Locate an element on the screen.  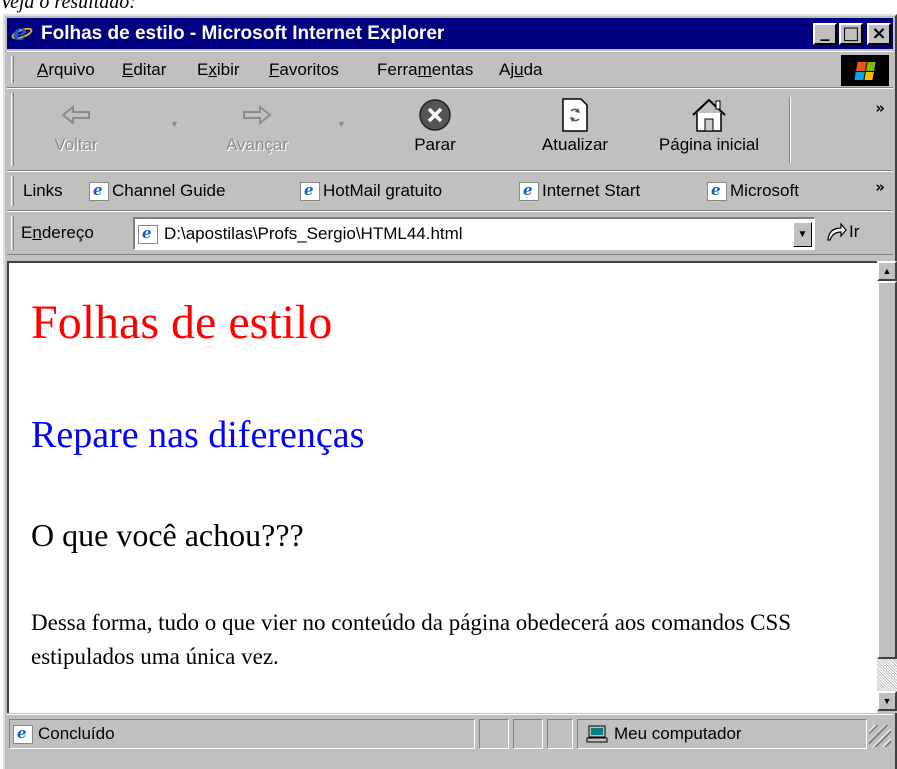
toolbar-separator is located at coordinates (790, 130).